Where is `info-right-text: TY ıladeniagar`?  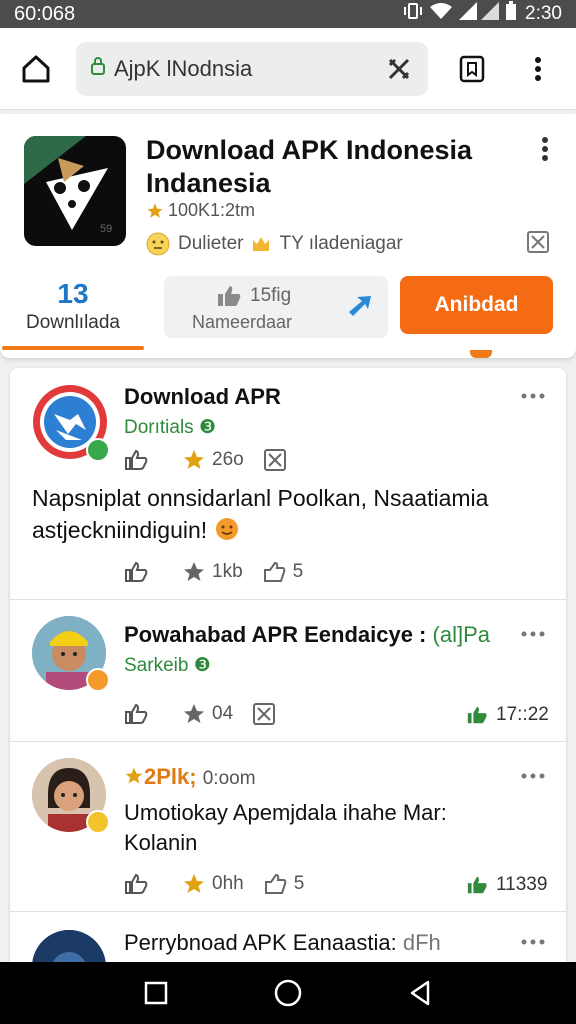
info-right-text: TY ıladeniagar is located at coordinates (341, 243).